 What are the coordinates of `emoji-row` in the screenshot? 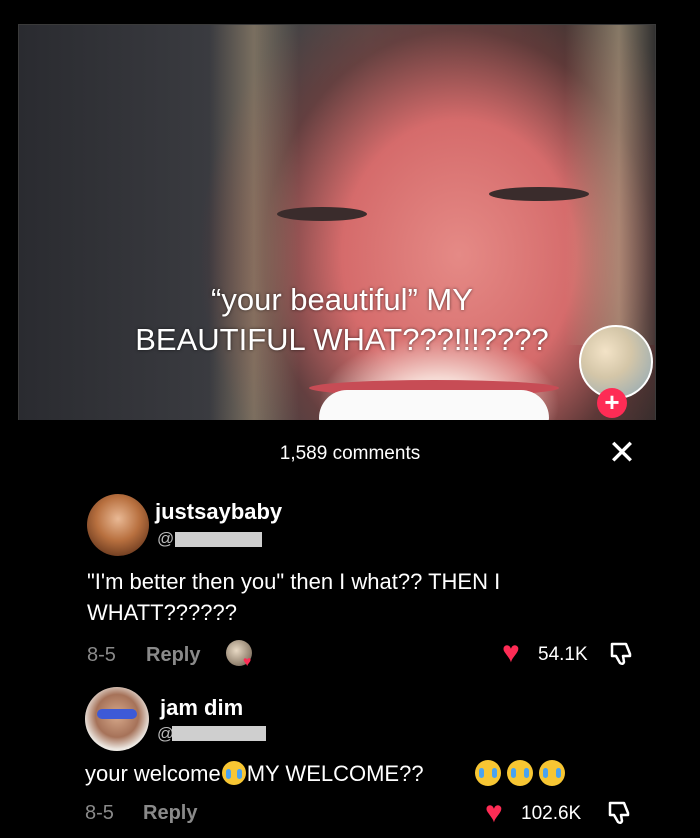 It's located at (522, 773).